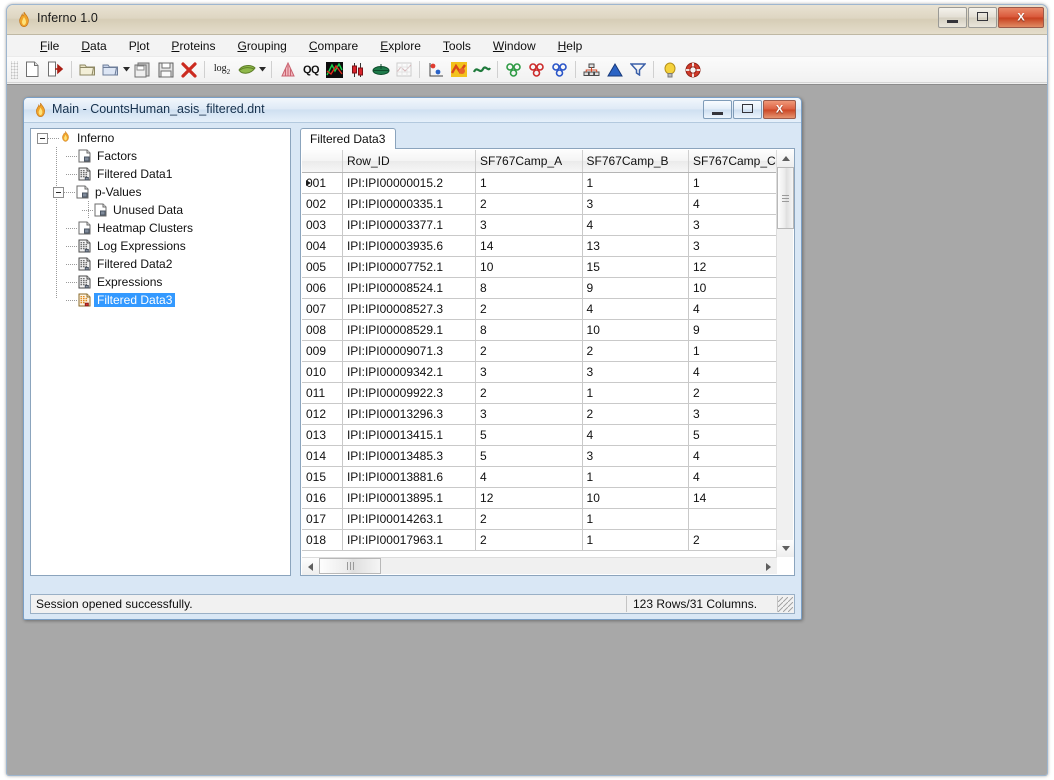 The height and width of the screenshot is (780, 1054). Describe the element at coordinates (409, 161) in the screenshot. I see `column-header-row-id: Row_ID` at that location.